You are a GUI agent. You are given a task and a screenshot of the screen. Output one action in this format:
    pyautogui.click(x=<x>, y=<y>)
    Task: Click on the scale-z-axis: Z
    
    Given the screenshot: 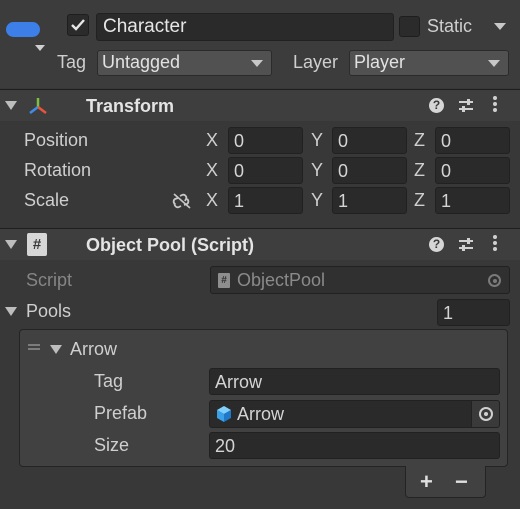 What is the action you would take?
    pyautogui.click(x=419, y=200)
    